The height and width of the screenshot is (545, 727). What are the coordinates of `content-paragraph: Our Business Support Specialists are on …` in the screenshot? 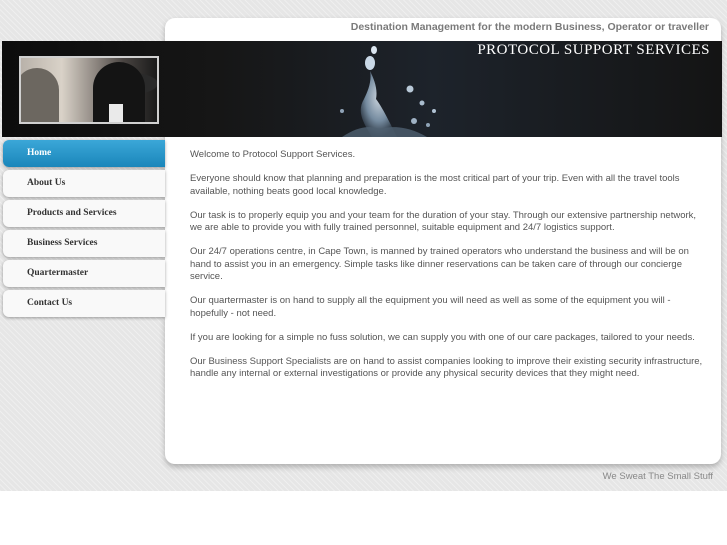 It's located at (446, 367).